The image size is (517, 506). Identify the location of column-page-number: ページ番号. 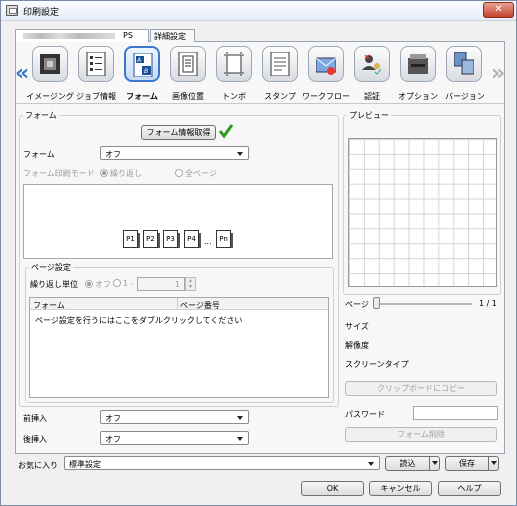
(200, 305).